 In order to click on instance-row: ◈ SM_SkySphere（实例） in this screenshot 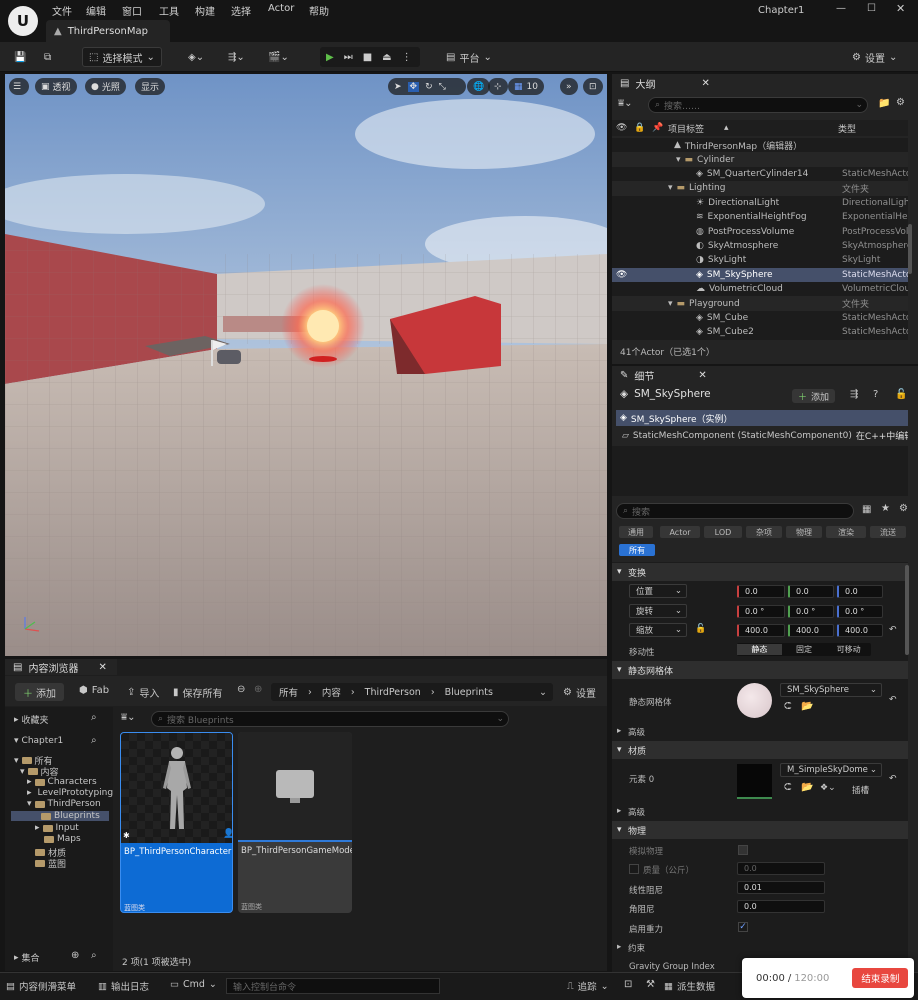, I will do `click(762, 418)`.